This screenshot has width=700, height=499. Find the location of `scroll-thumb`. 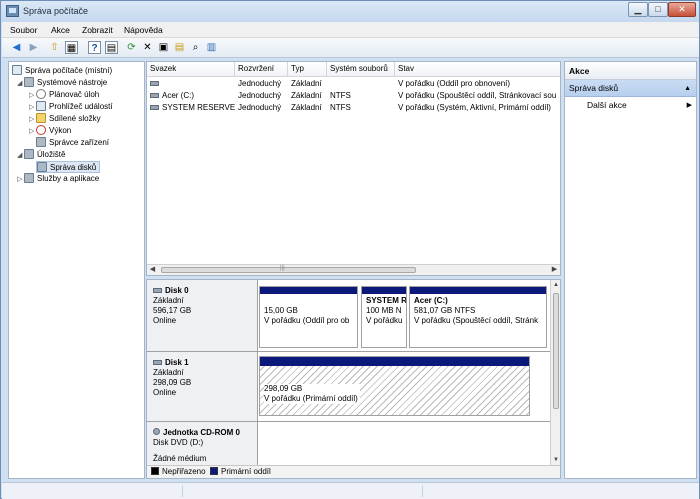

scroll-thumb is located at coordinates (556, 351).